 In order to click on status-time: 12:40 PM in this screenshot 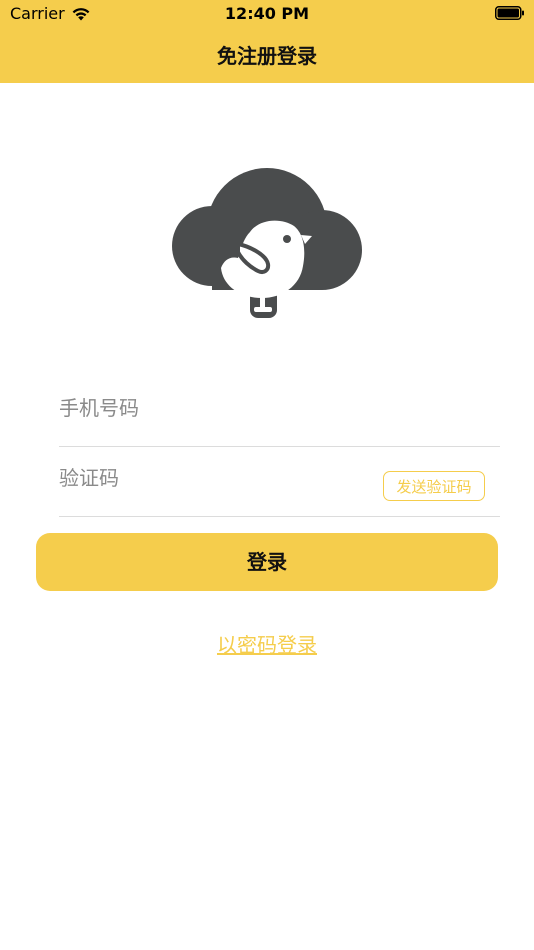, I will do `click(267, 13)`.